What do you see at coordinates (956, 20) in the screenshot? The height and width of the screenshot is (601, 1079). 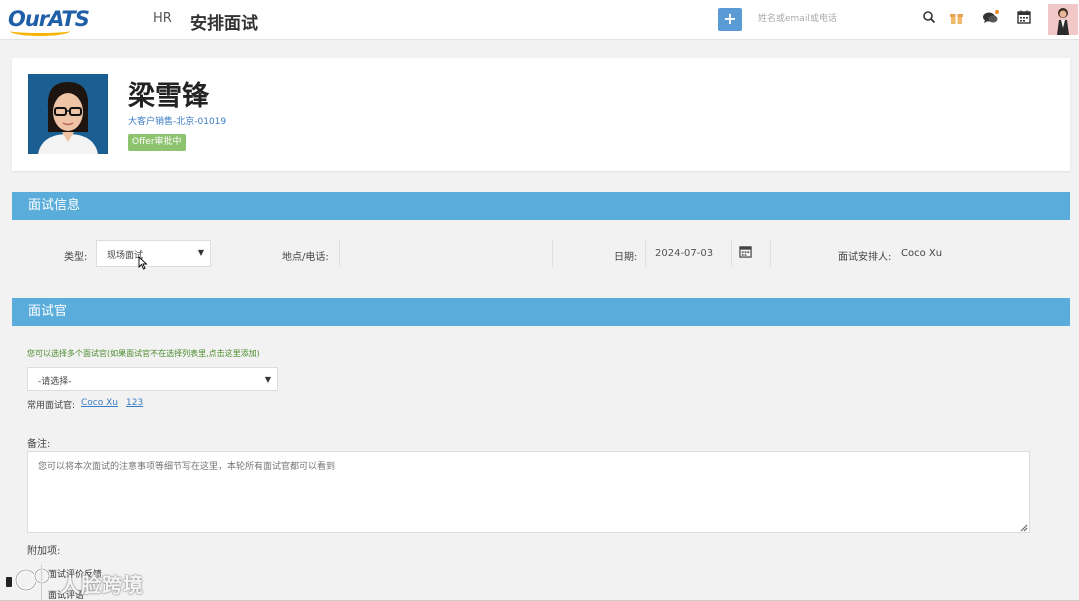 I see `gift-icon` at bounding box center [956, 20].